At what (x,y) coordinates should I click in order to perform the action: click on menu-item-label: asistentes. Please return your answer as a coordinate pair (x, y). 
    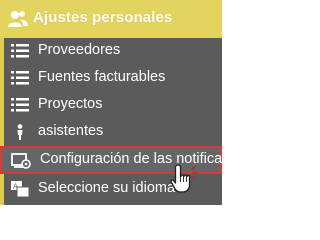
    Looking at the image, I should click on (71, 131).